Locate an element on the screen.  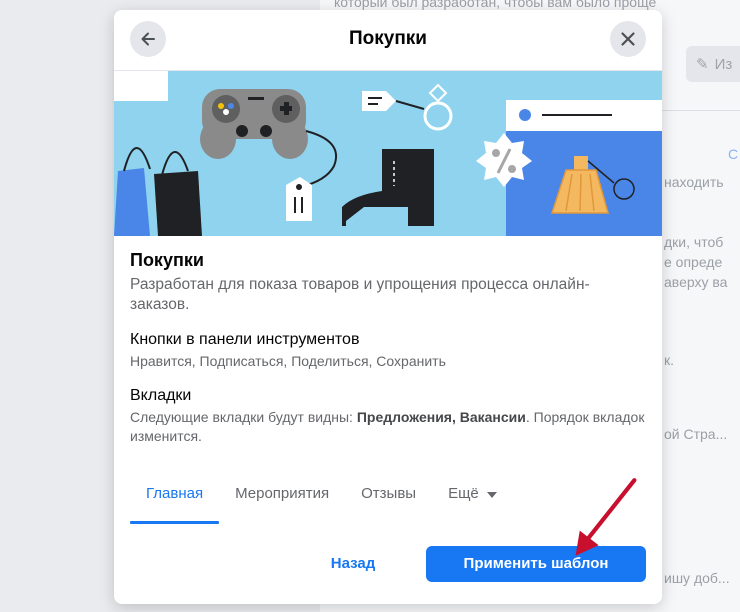
background-edit-label: Из is located at coordinates (723, 64).